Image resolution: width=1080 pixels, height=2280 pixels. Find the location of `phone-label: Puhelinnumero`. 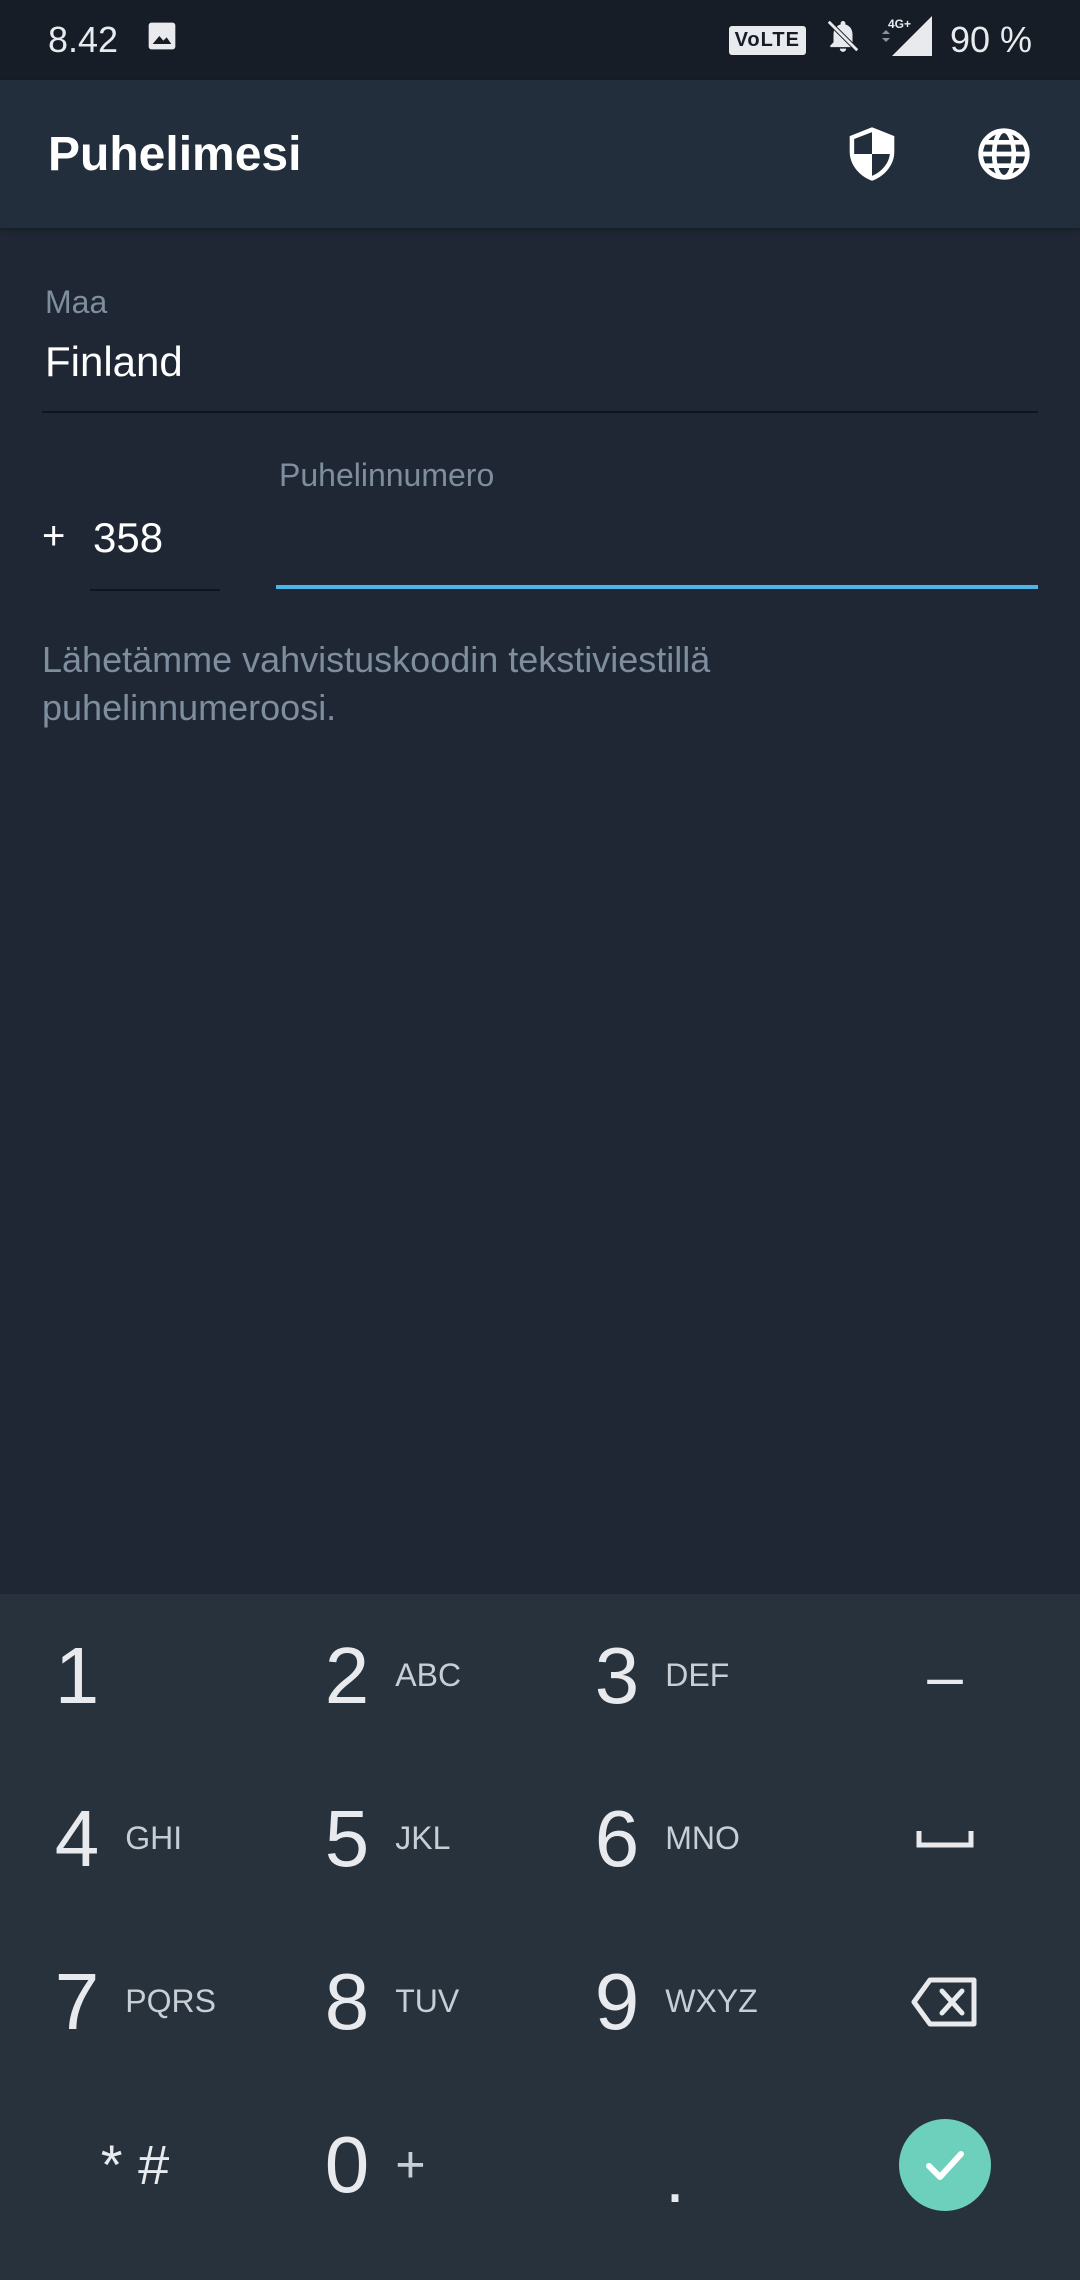

phone-label: Puhelinnumero is located at coordinates (387, 475).